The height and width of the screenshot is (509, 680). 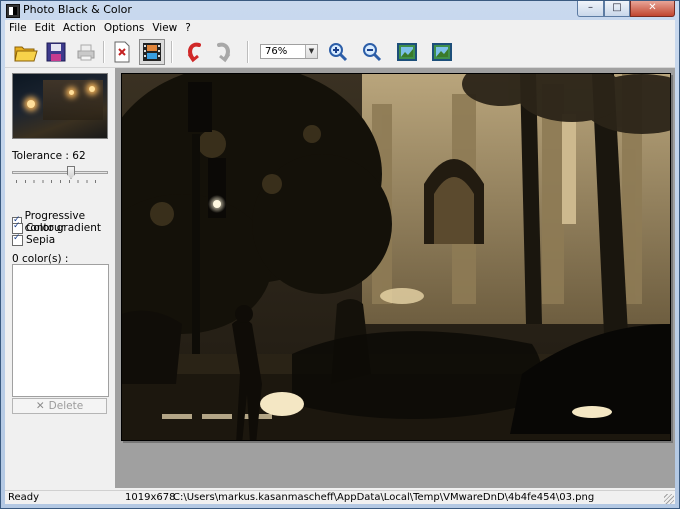 I want to click on fit-window-icon, so click(x=407, y=52).